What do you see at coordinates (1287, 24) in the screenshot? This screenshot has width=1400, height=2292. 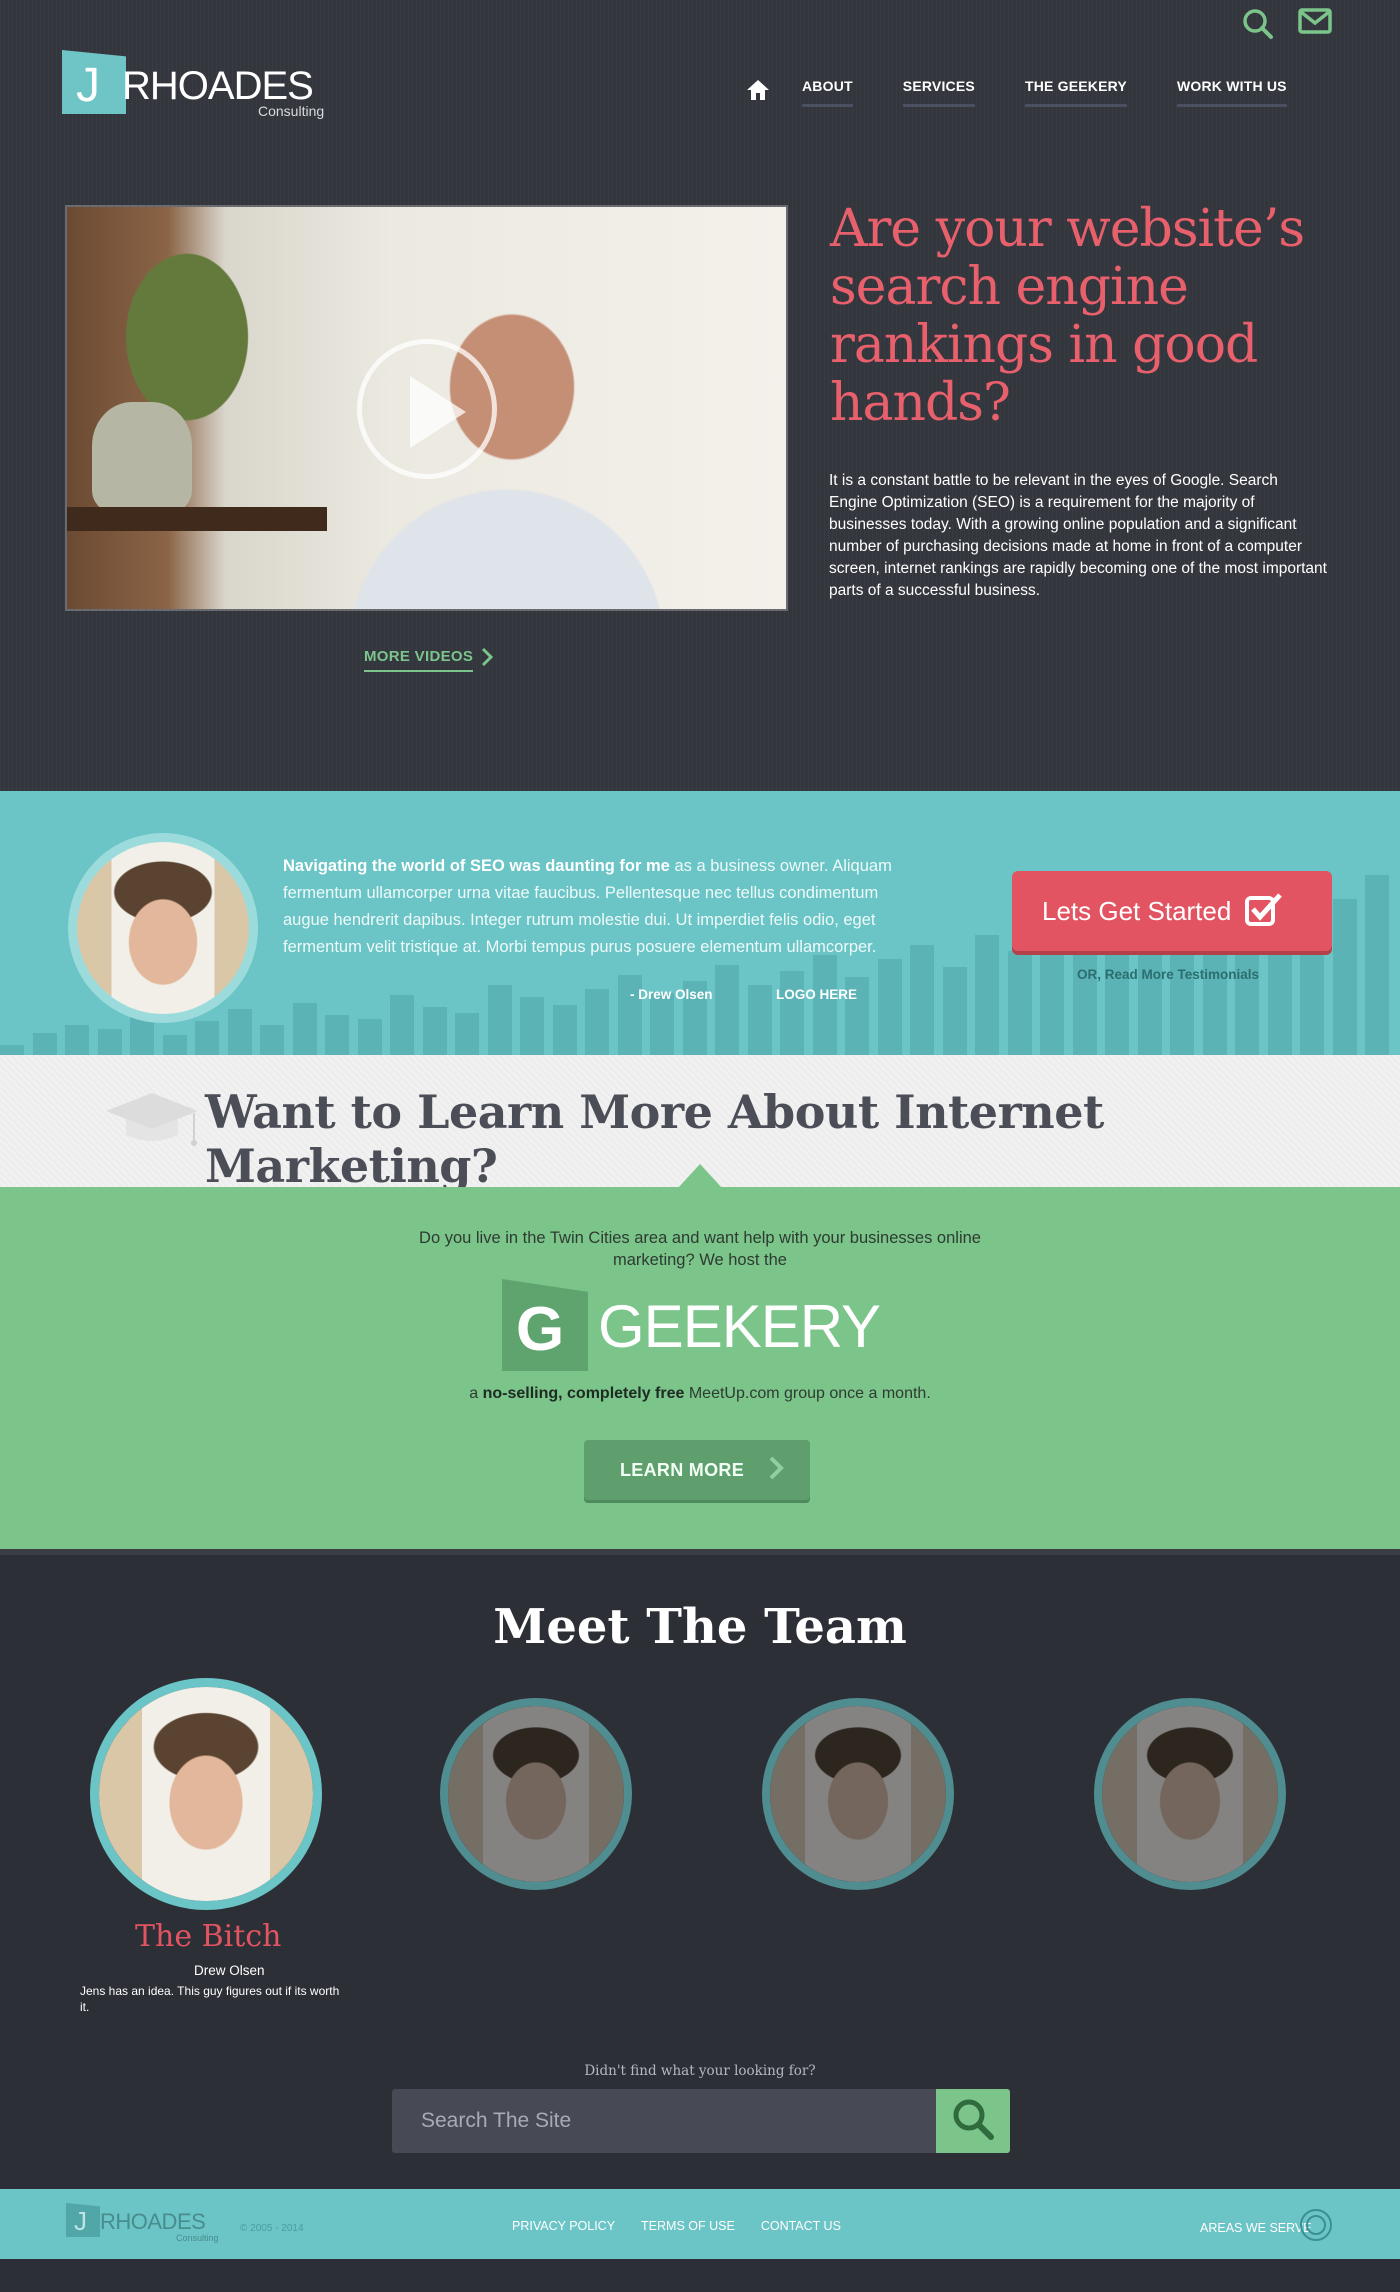 I see `header-utility-icons` at bounding box center [1287, 24].